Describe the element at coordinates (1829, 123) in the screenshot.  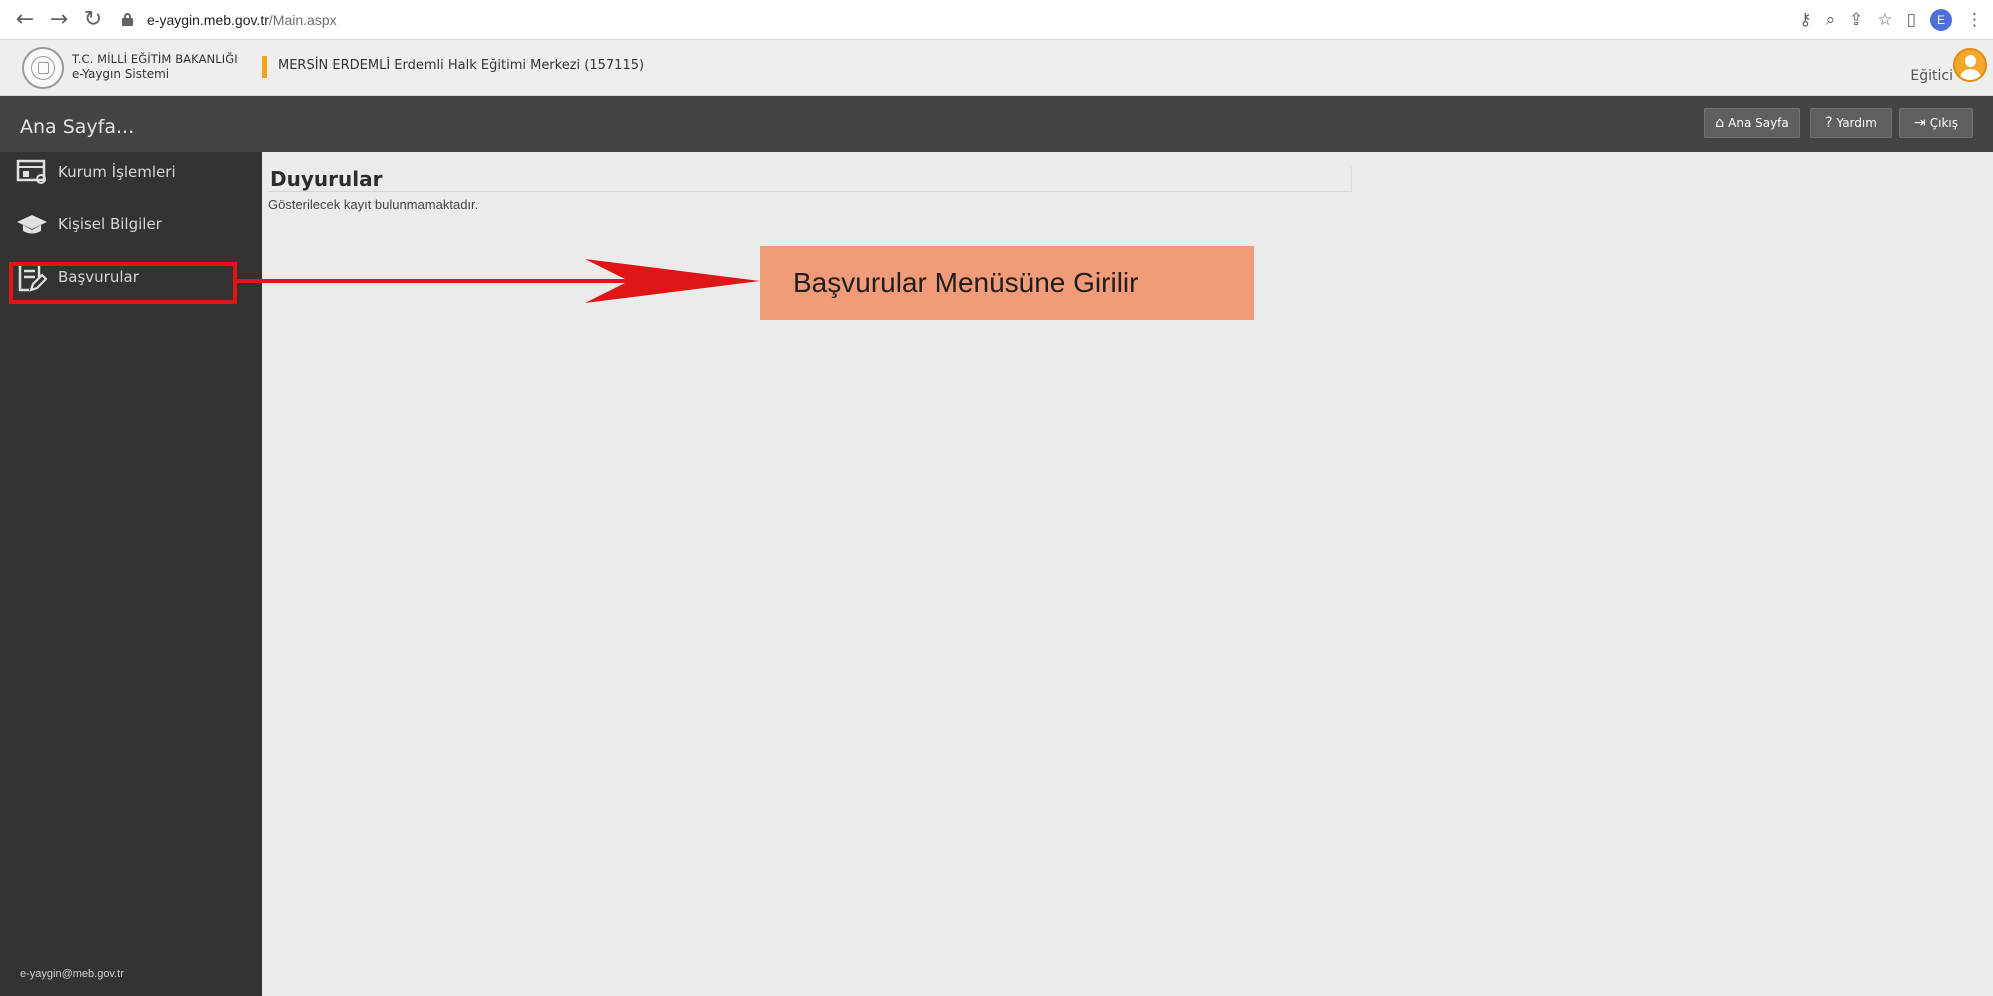
I see `help-icon: ?` at that location.